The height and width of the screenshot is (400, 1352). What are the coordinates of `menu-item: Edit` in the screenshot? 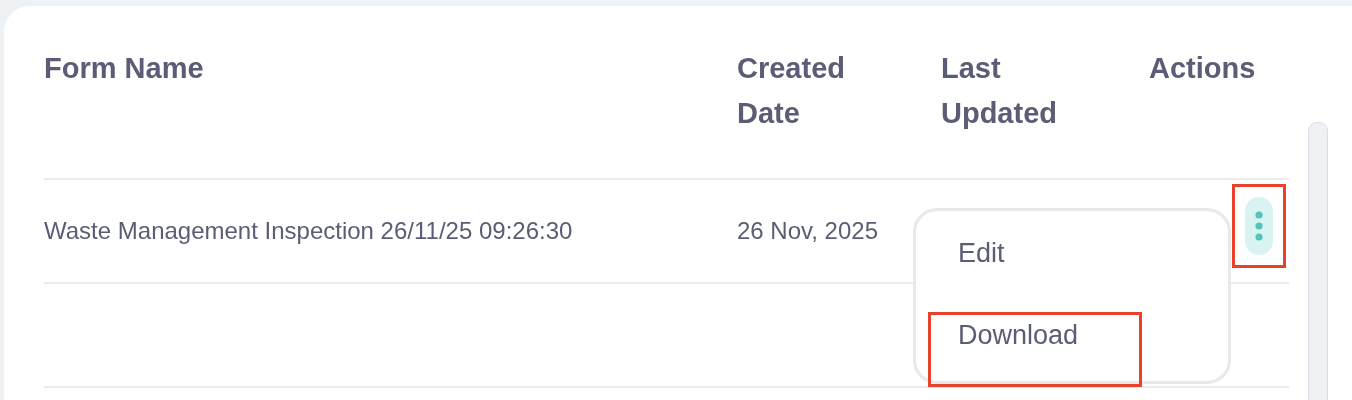 It's located at (1035, 267).